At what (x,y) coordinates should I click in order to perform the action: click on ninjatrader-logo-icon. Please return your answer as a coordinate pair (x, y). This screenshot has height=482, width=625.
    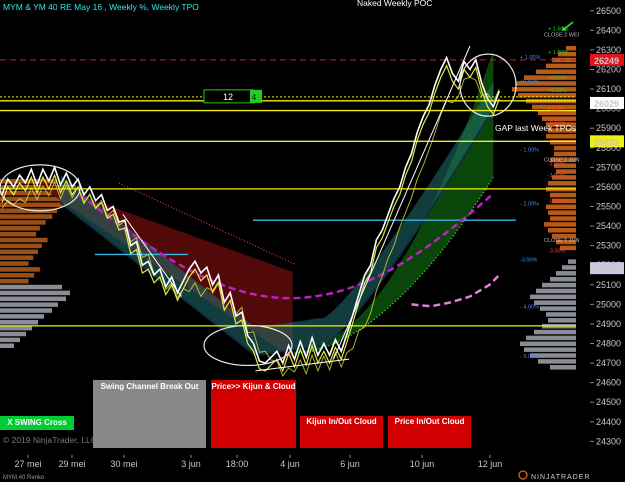
    Looking at the image, I should click on (523, 475).